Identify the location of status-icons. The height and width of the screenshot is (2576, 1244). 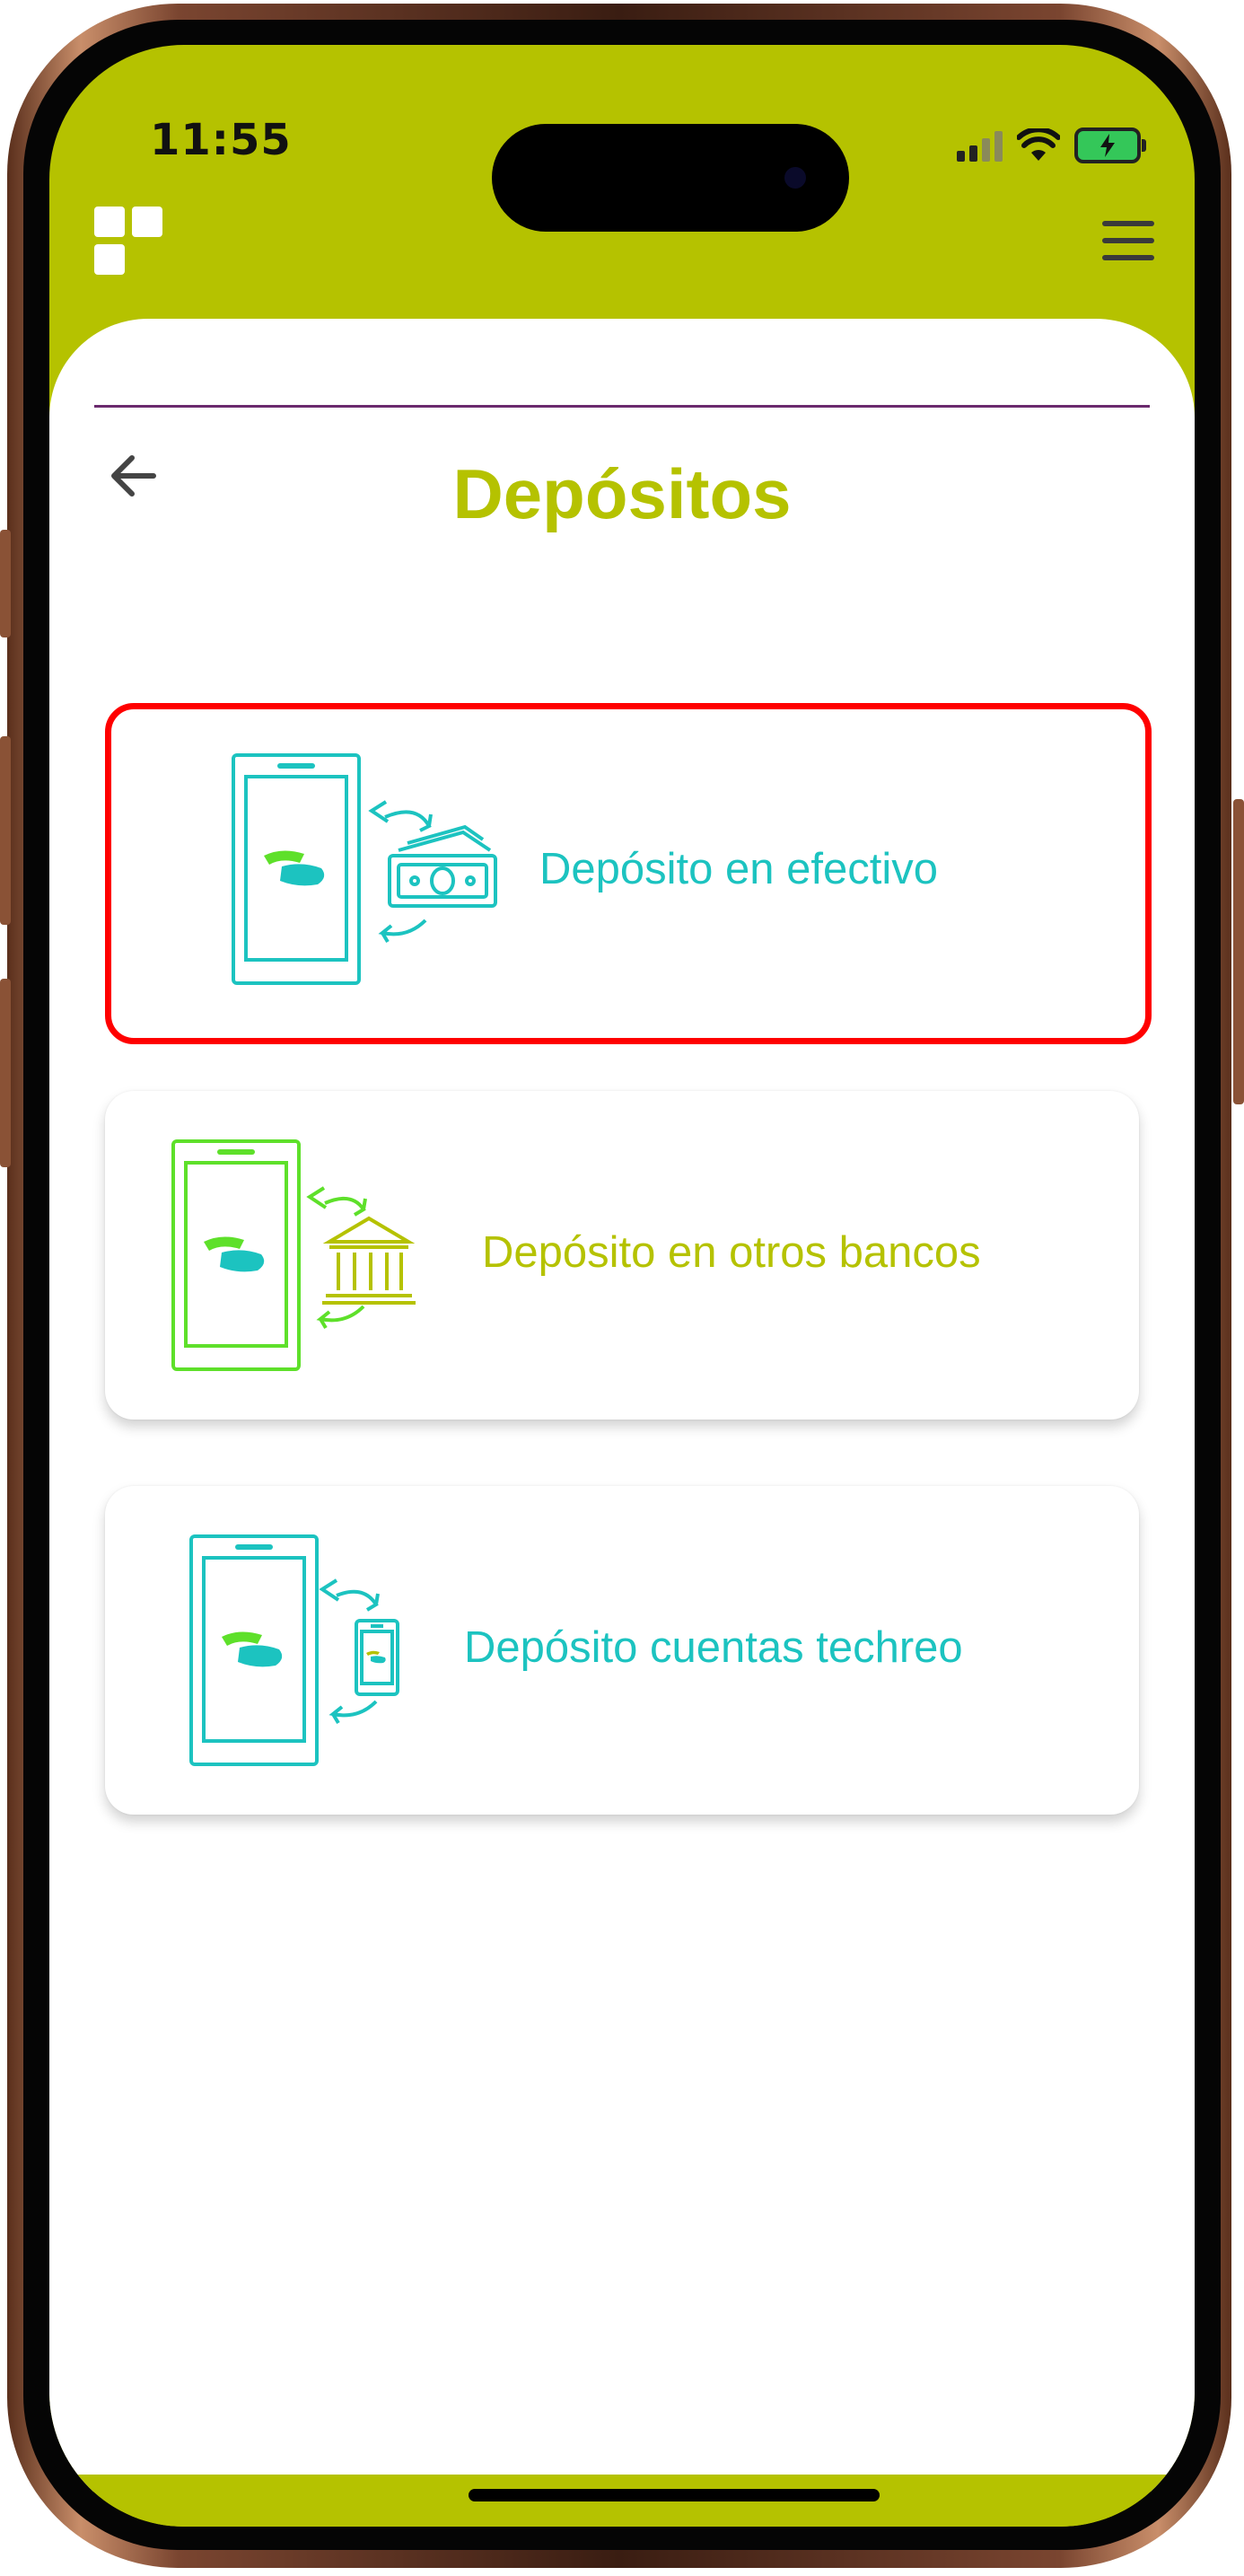
(1051, 145).